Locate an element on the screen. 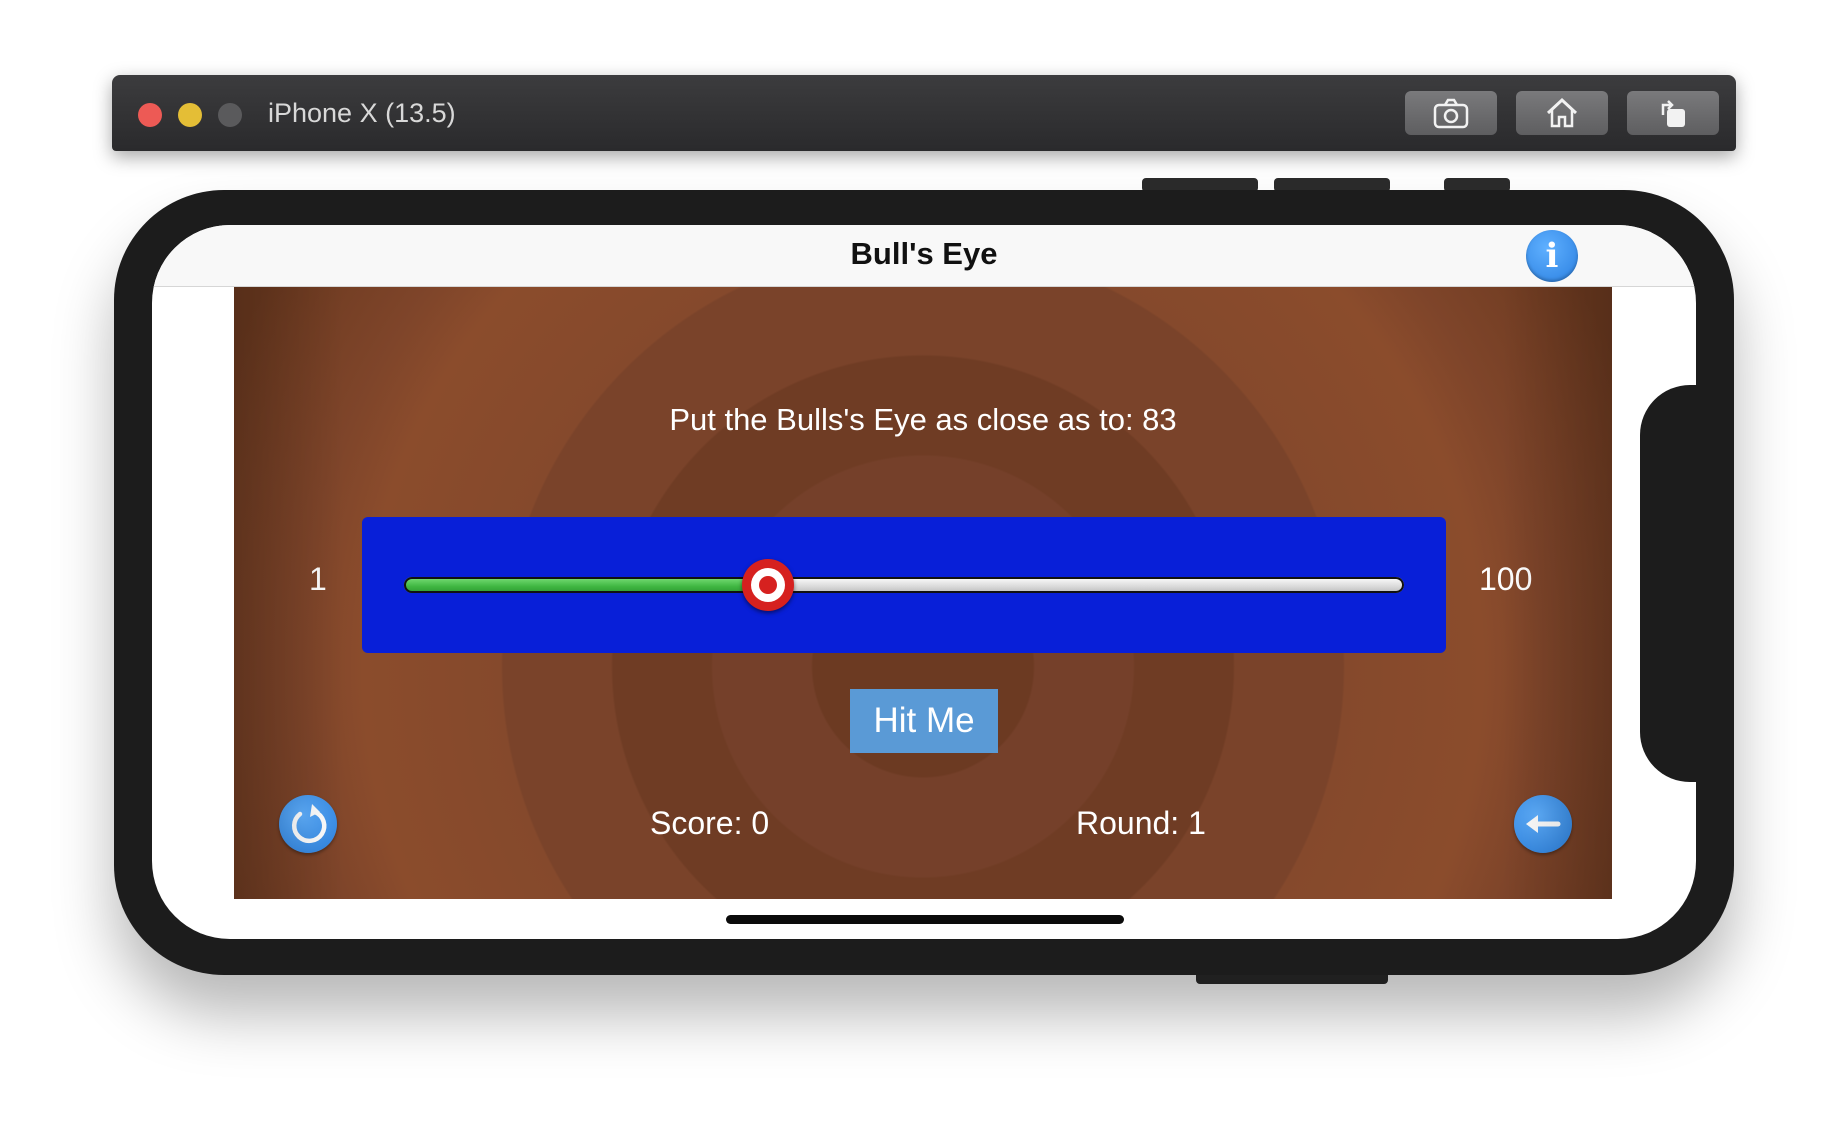 This screenshot has width=1844, height=1142. home-indicator is located at coordinates (925, 919).